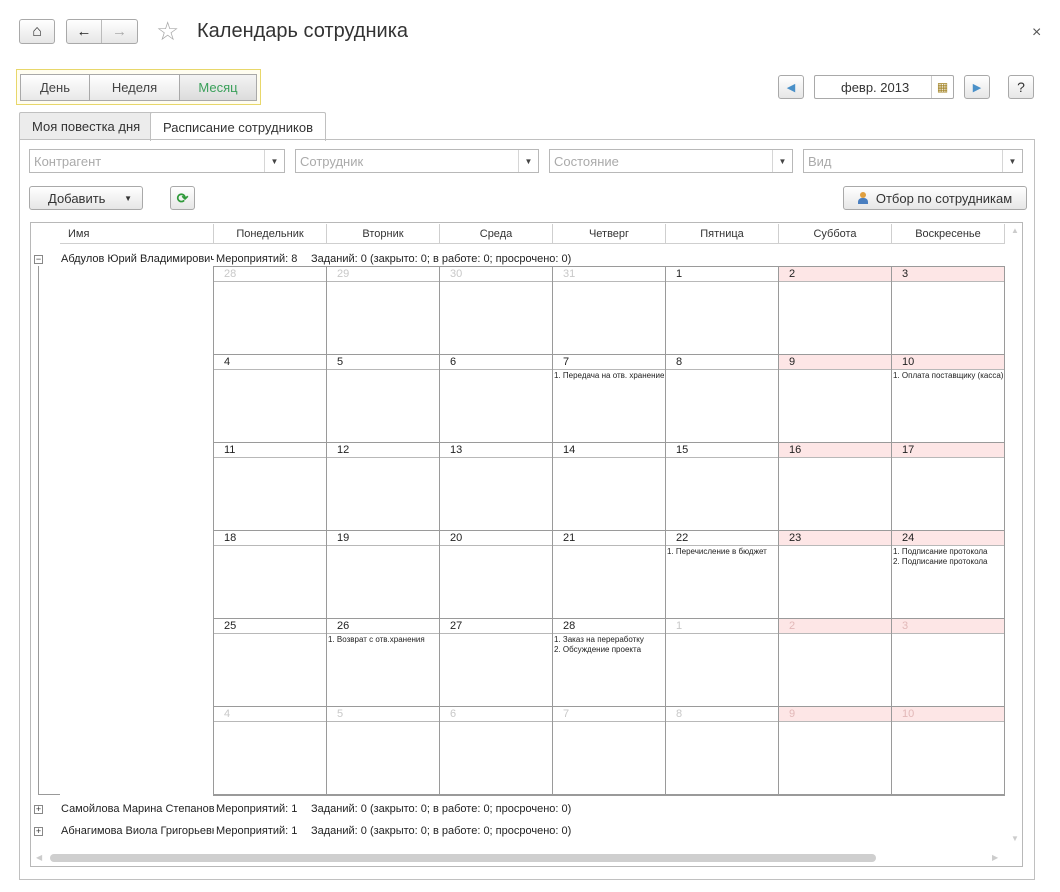  Describe the element at coordinates (609, 376) in the screenshot. I see `event-item: 1. Передача на отв. хранение` at that location.